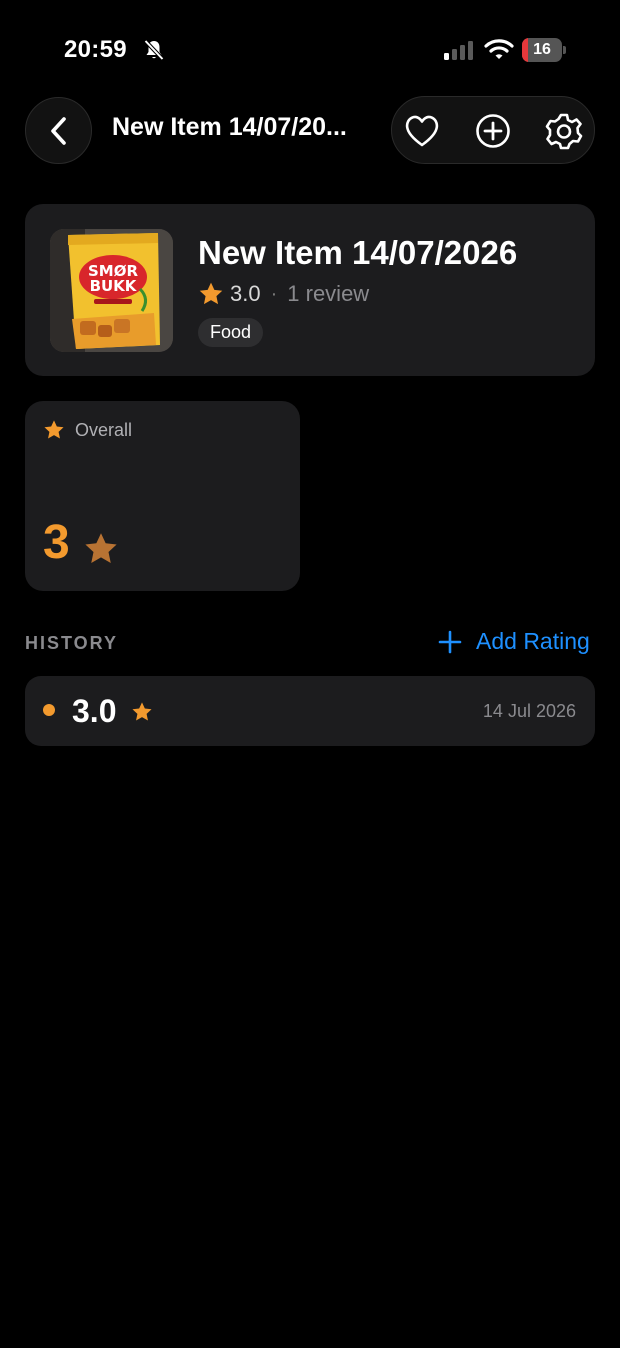 The height and width of the screenshot is (1348, 620). I want to click on history-date: 14 Jul 2026, so click(529, 711).